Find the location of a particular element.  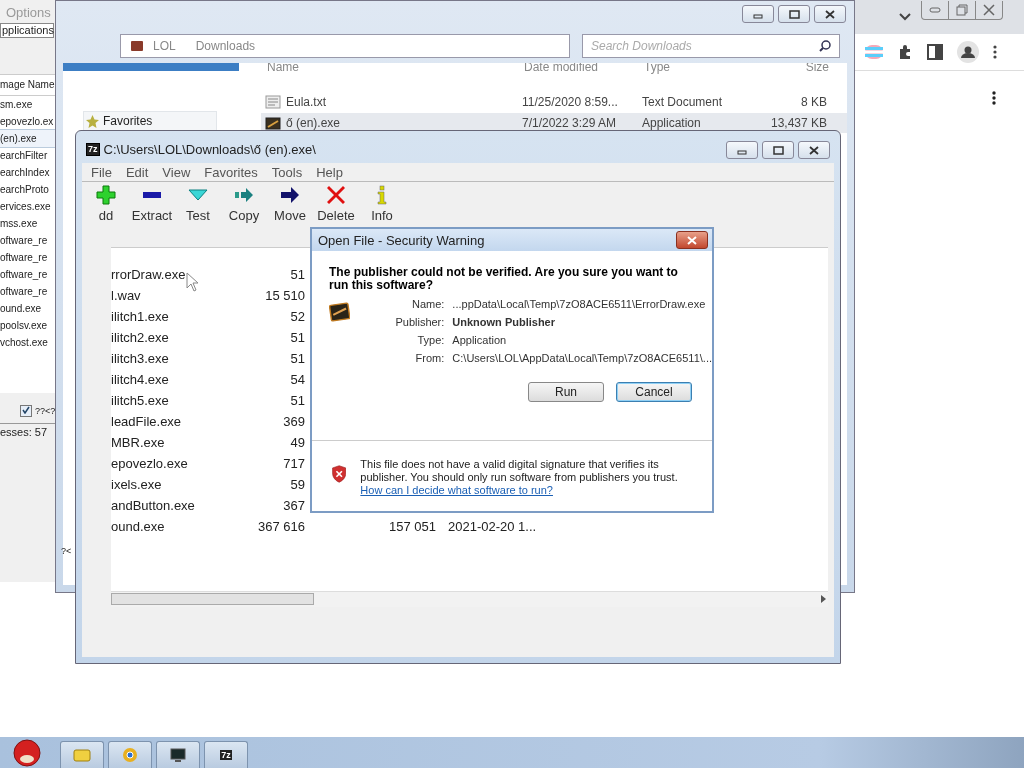

avatar-icon is located at coordinates (968, 52).